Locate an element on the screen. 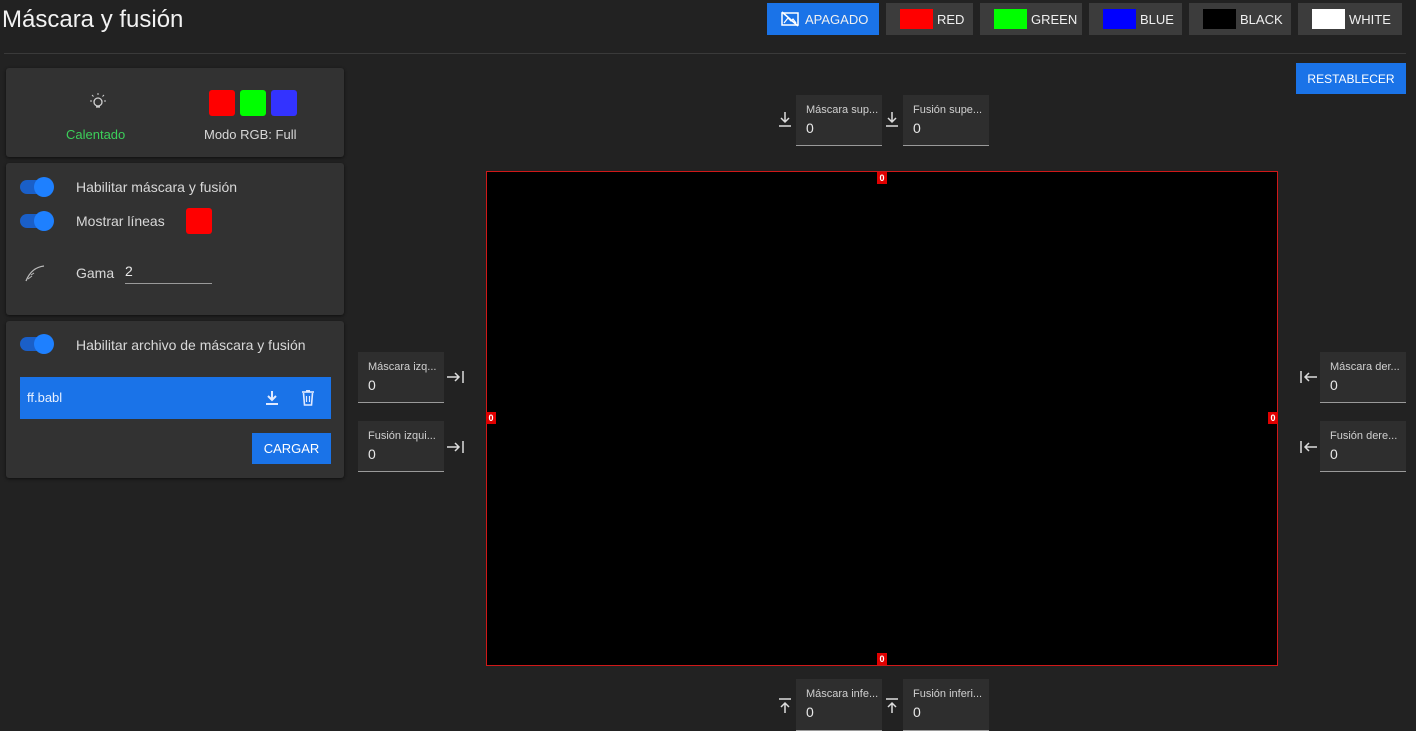 The image size is (1416, 731). enable-mask-toggle is located at coordinates (37, 187).